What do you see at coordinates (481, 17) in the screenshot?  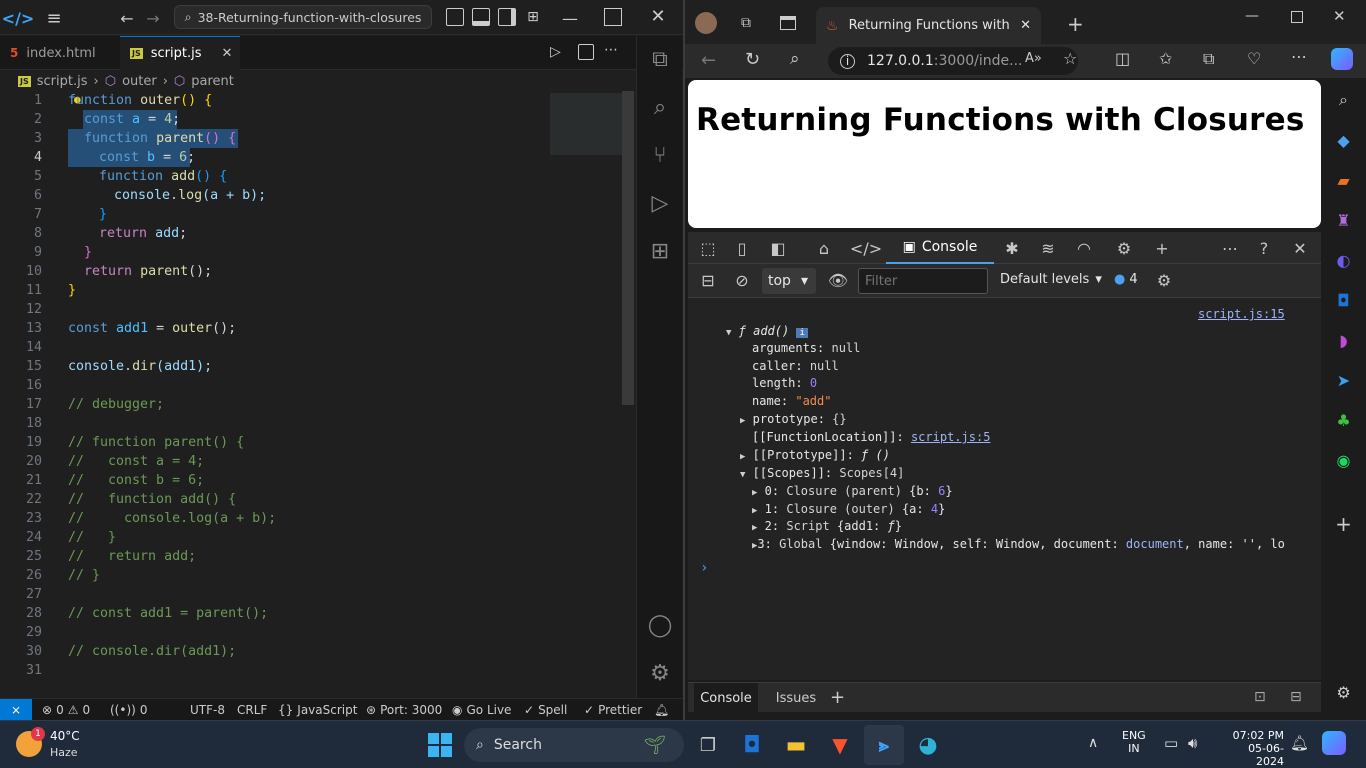 I see `toggle-panel-icon` at bounding box center [481, 17].